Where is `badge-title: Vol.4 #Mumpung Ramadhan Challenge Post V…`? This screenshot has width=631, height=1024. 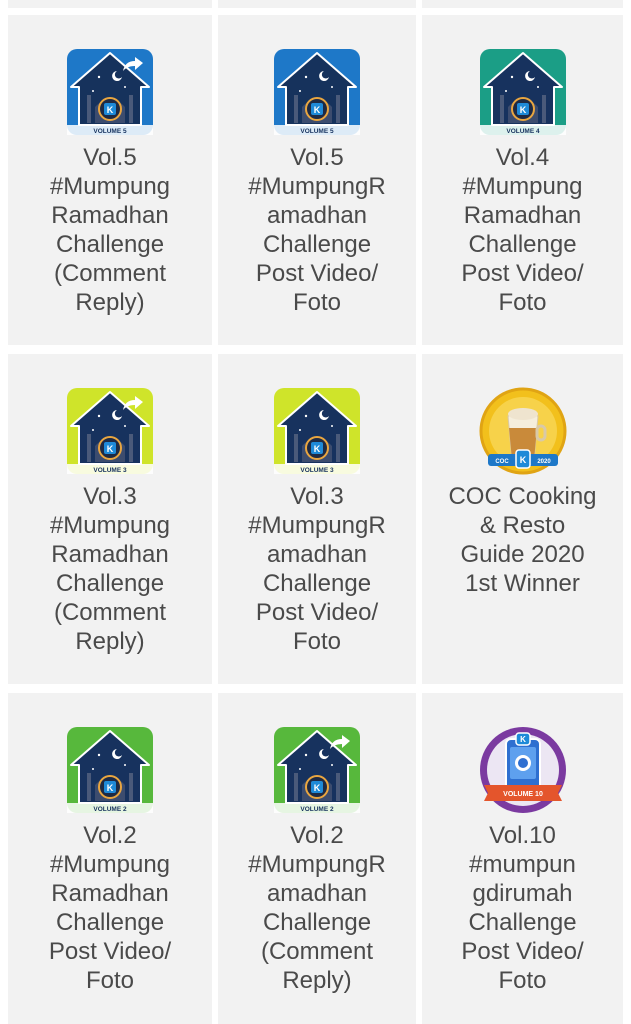
badge-title: Vol.4 #Mumpung Ramadhan Challenge Post V… is located at coordinates (522, 230).